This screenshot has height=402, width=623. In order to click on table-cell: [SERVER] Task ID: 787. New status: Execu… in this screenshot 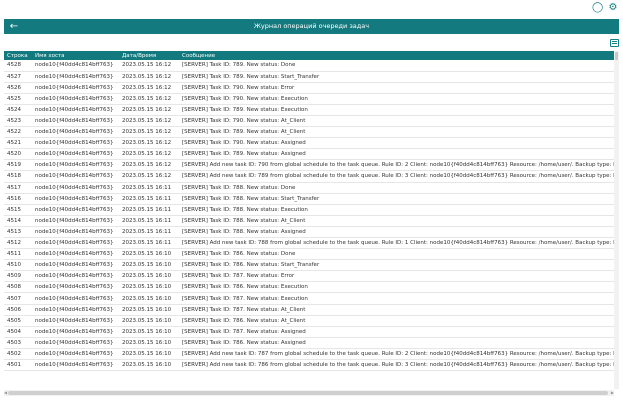, I will do `click(396, 298)`.